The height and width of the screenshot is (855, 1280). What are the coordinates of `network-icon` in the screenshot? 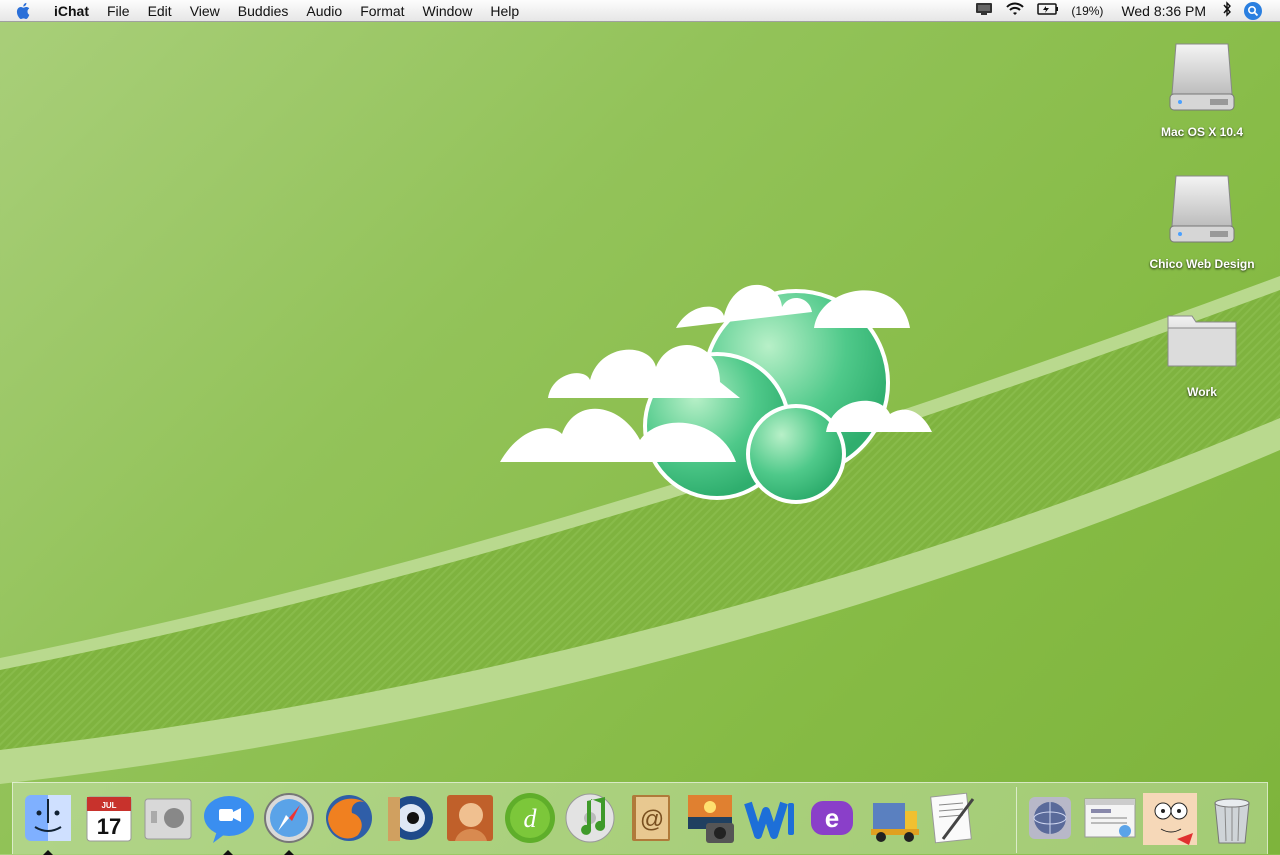 It's located at (1050, 818).